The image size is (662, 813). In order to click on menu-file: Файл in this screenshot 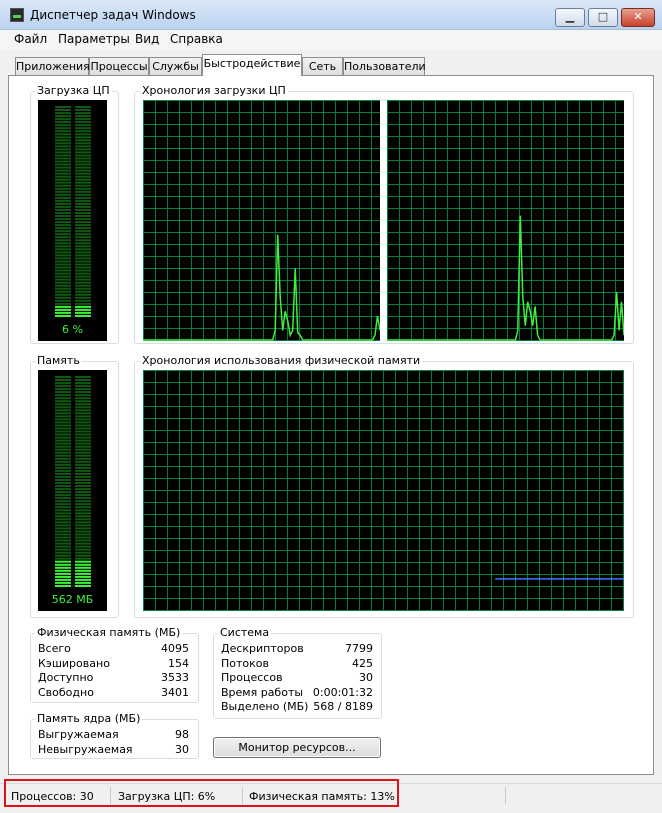, I will do `click(30, 39)`.